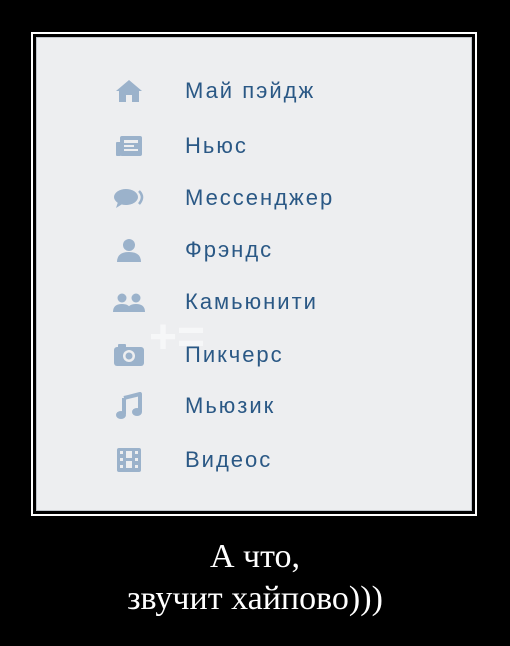  Describe the element at coordinates (229, 249) in the screenshot. I see `menu-item-label: Фрэндс` at that location.